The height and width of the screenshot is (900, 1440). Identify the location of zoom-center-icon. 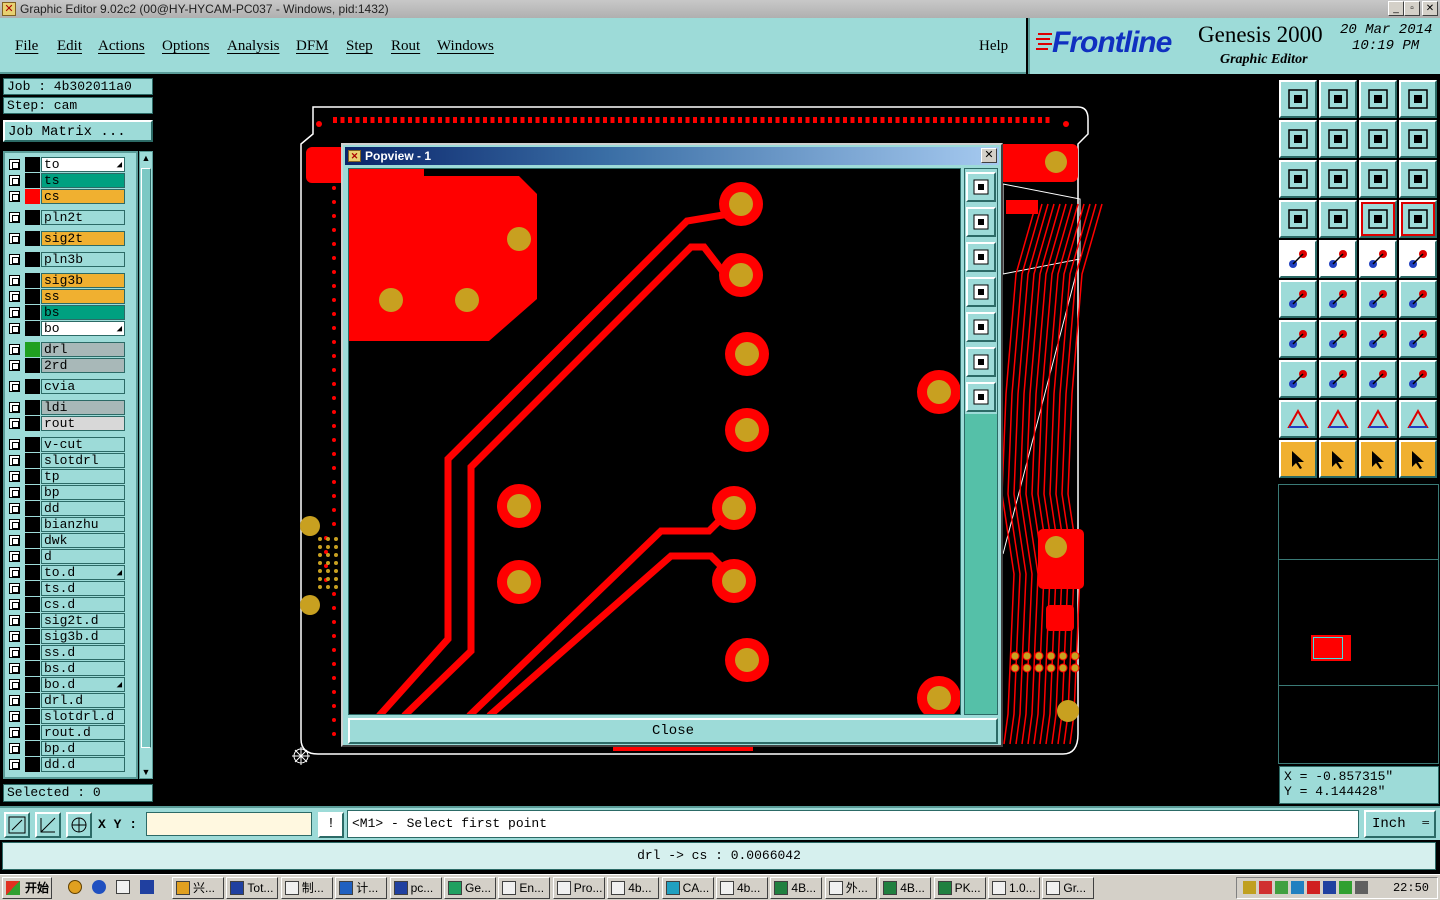
(1338, 179).